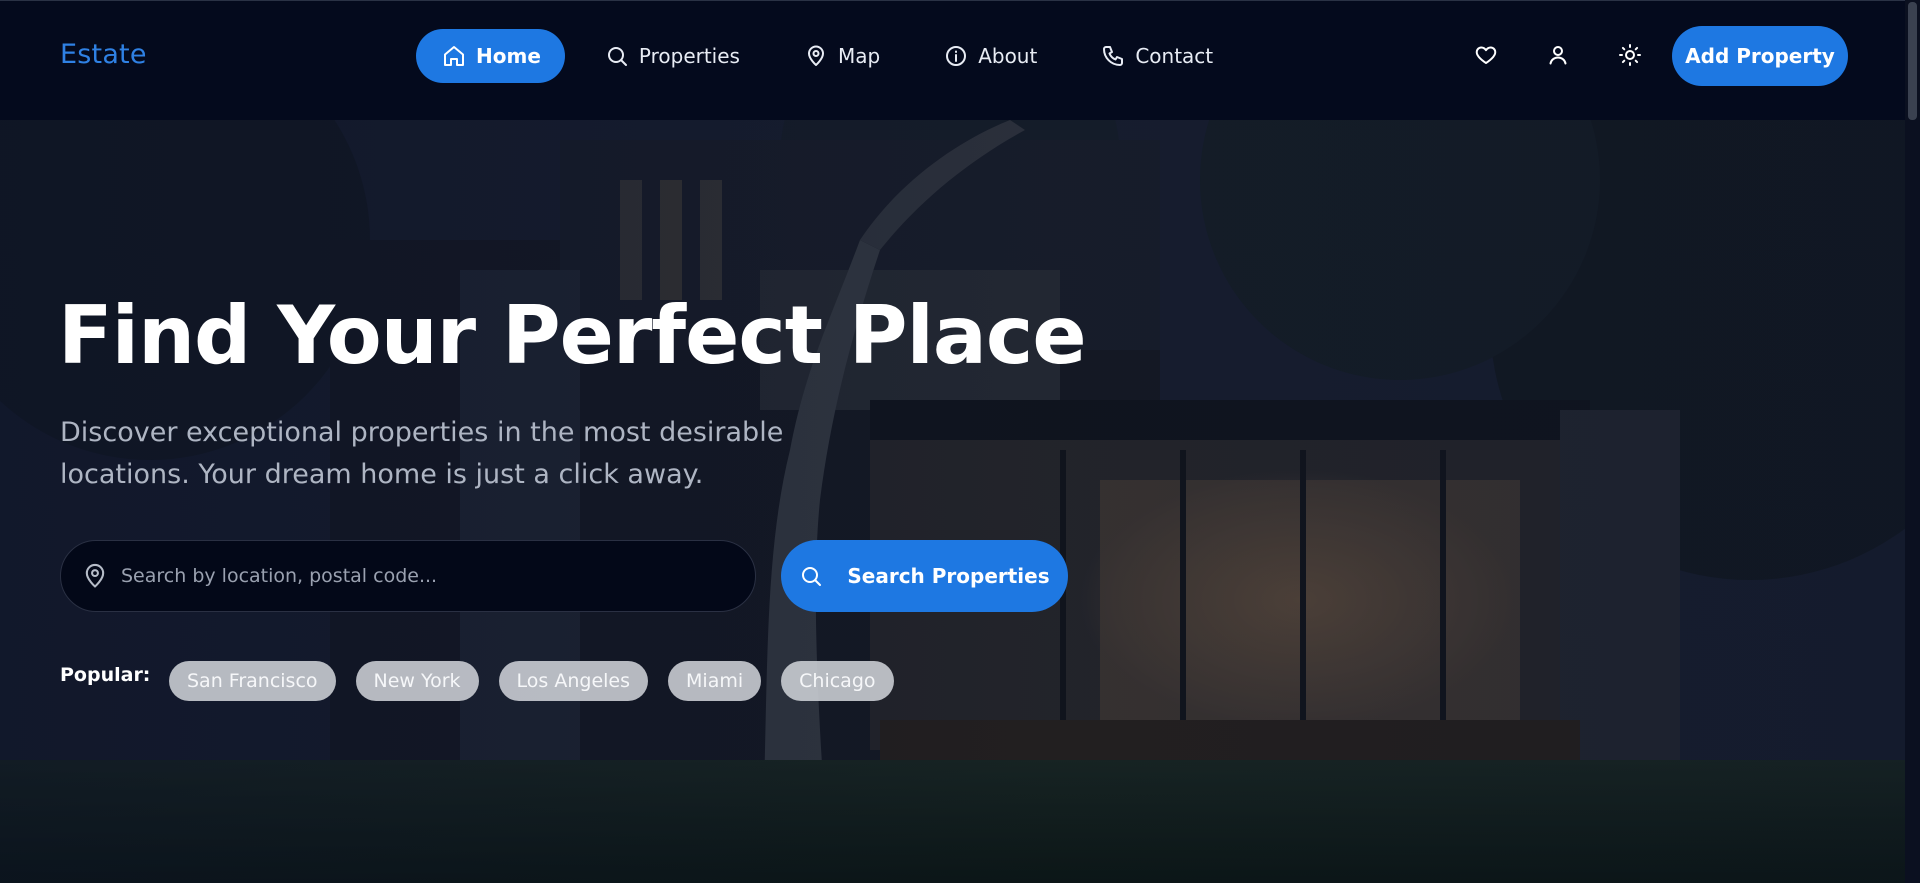 This screenshot has width=1920, height=883. I want to click on add-property-button: Add Property, so click(1760, 56).